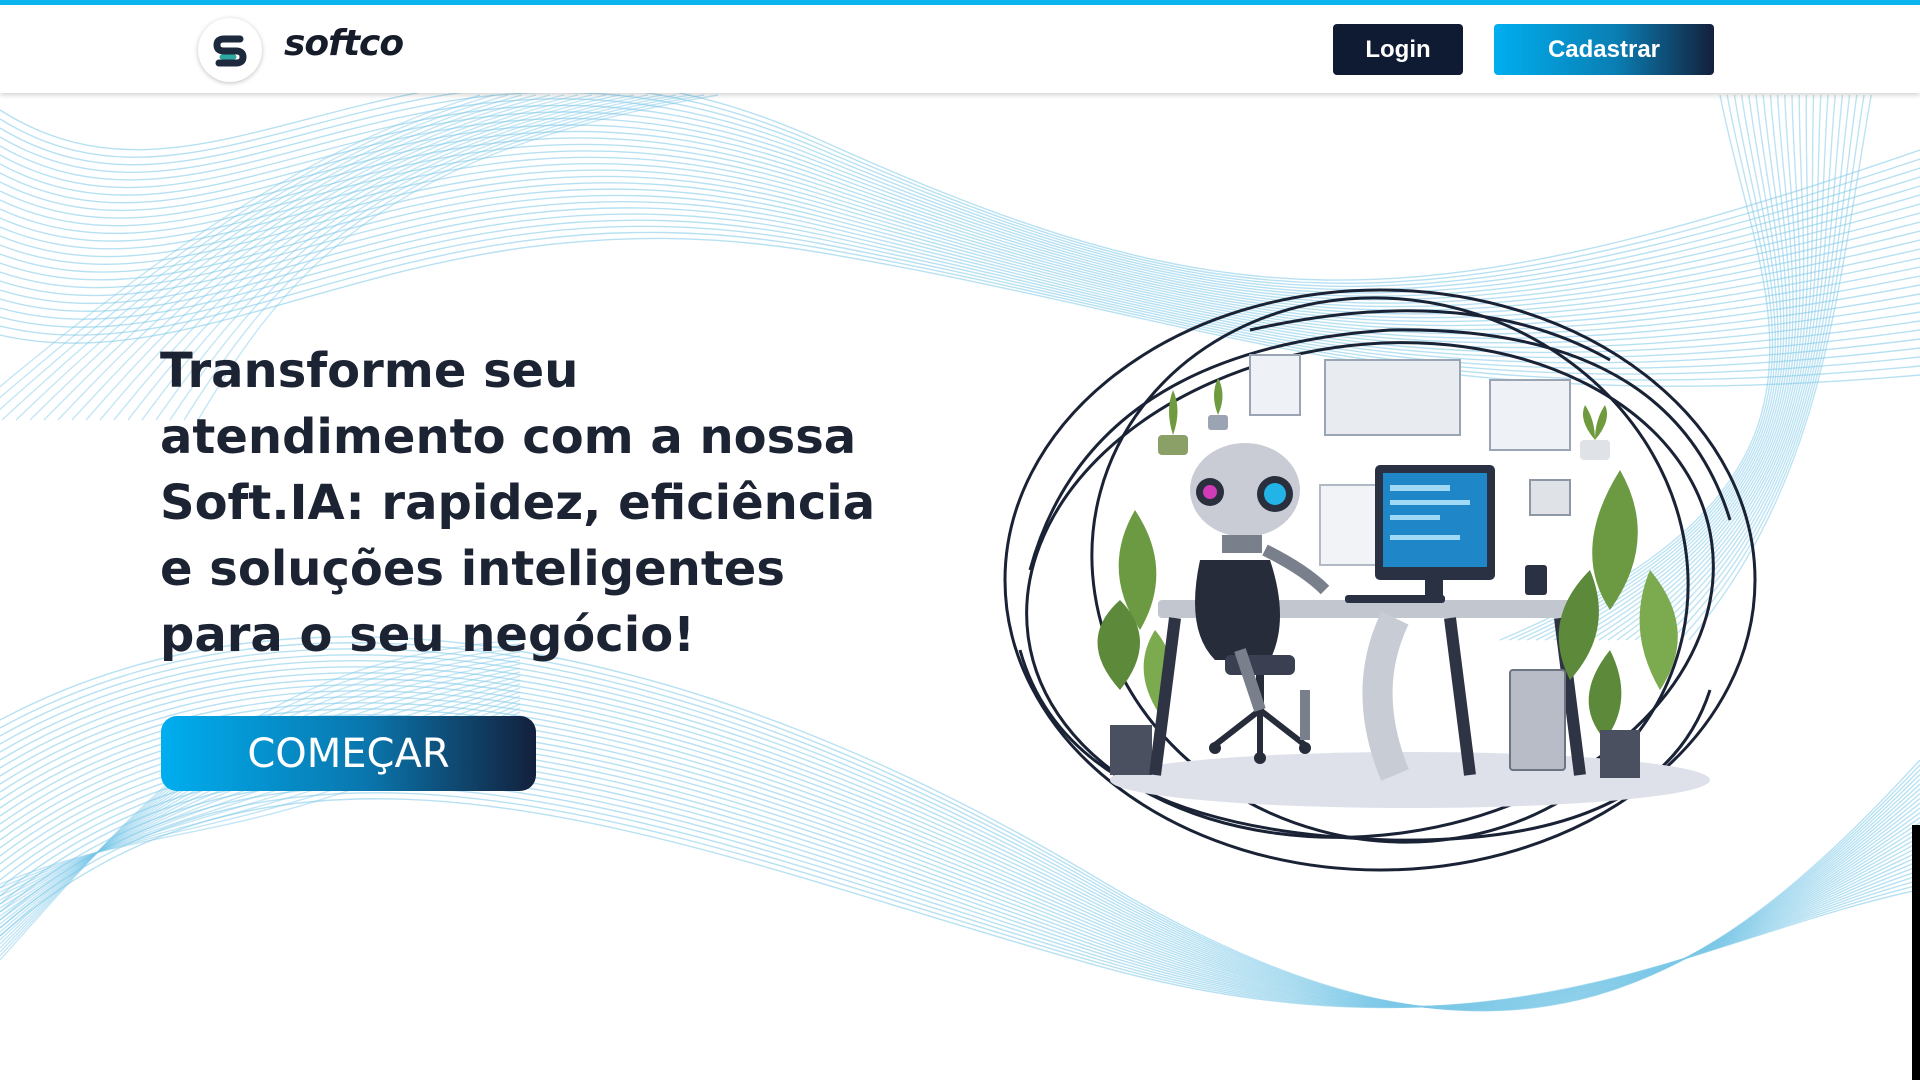  What do you see at coordinates (1604, 49) in the screenshot?
I see `signup-button: Cadastrar` at bounding box center [1604, 49].